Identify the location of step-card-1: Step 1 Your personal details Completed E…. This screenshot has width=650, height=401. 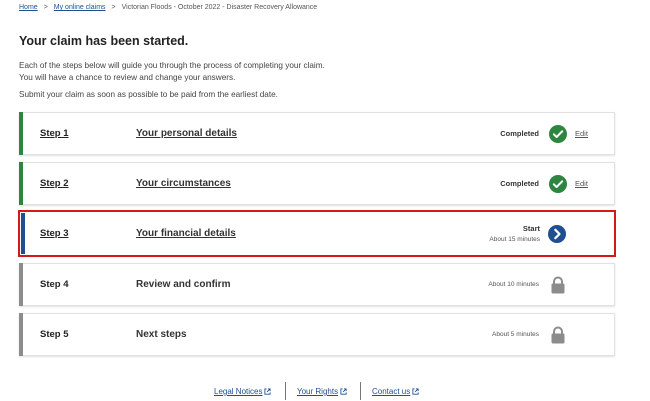
(317, 133).